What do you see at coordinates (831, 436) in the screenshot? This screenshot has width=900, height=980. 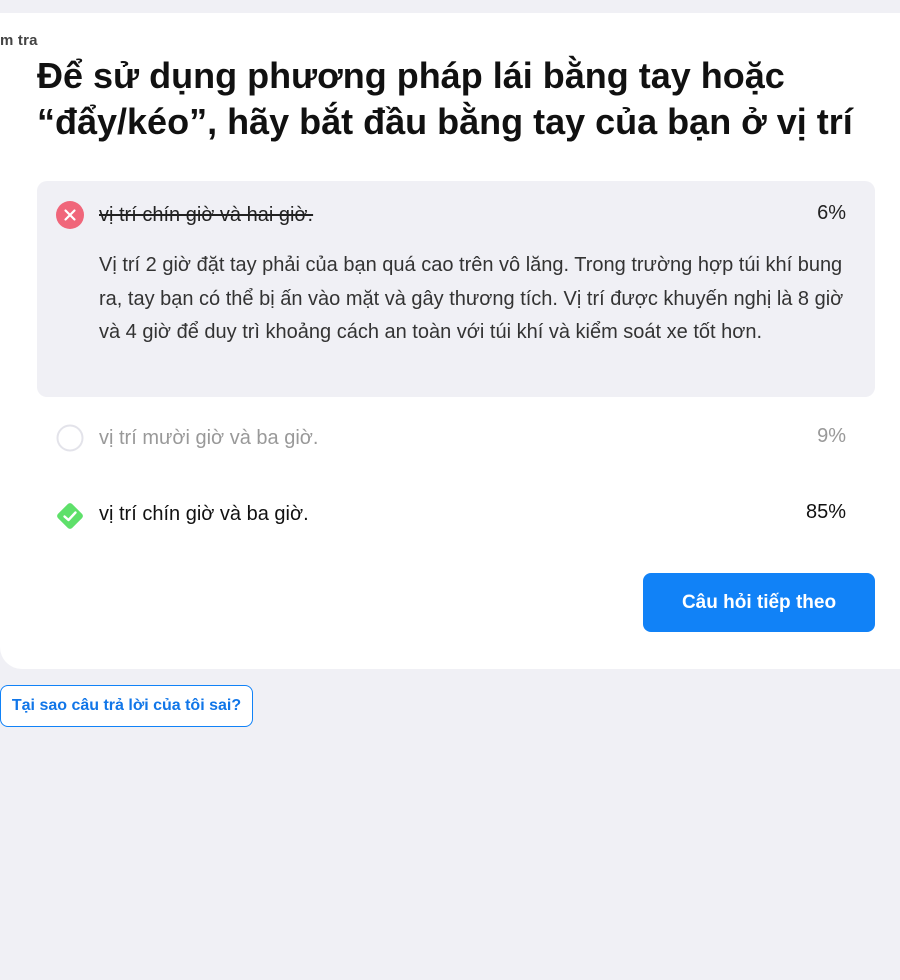 I see `option-percent: 9%` at bounding box center [831, 436].